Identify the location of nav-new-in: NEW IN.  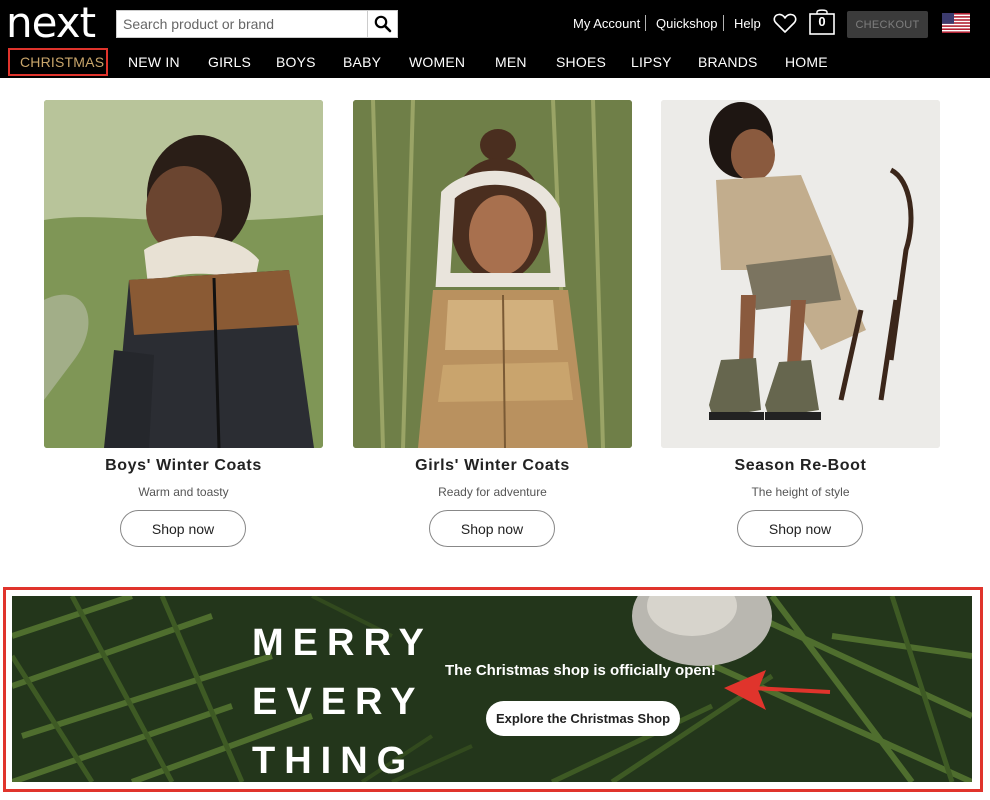
(154, 62).